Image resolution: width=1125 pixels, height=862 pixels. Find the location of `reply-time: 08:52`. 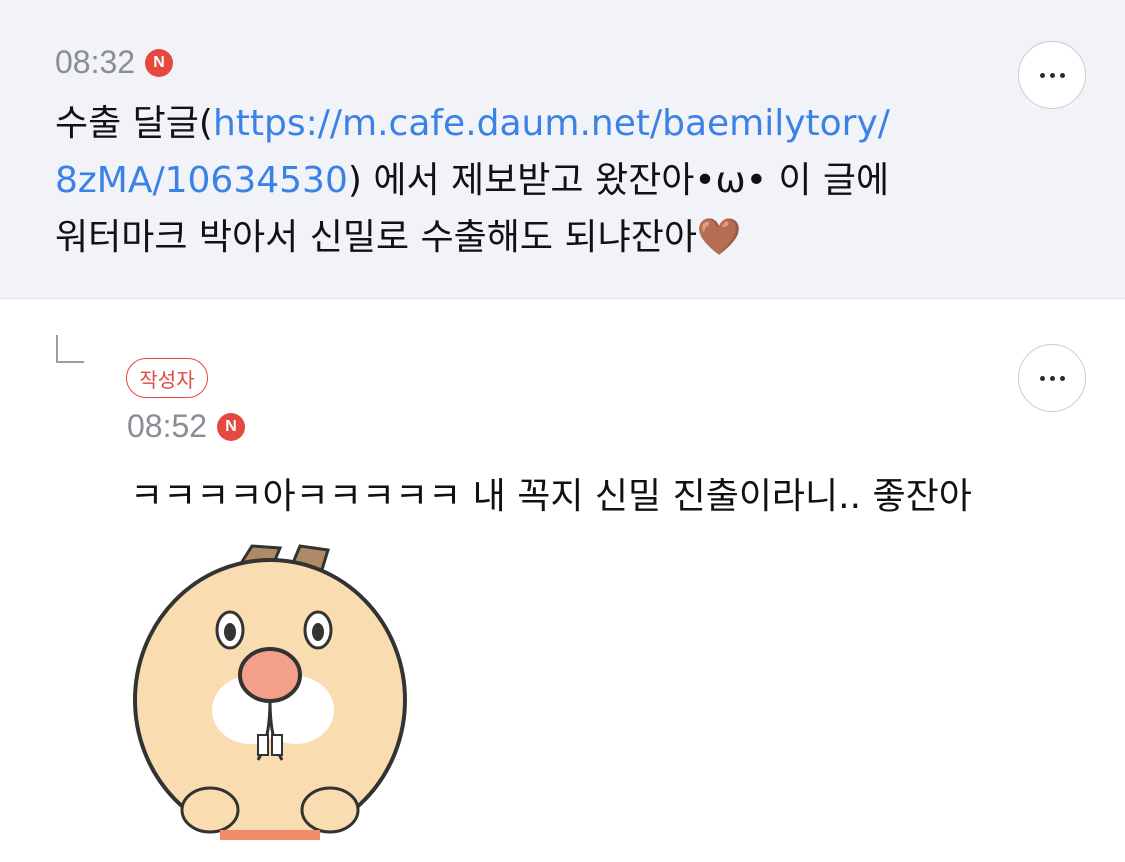

reply-time: 08:52 is located at coordinates (167, 426).